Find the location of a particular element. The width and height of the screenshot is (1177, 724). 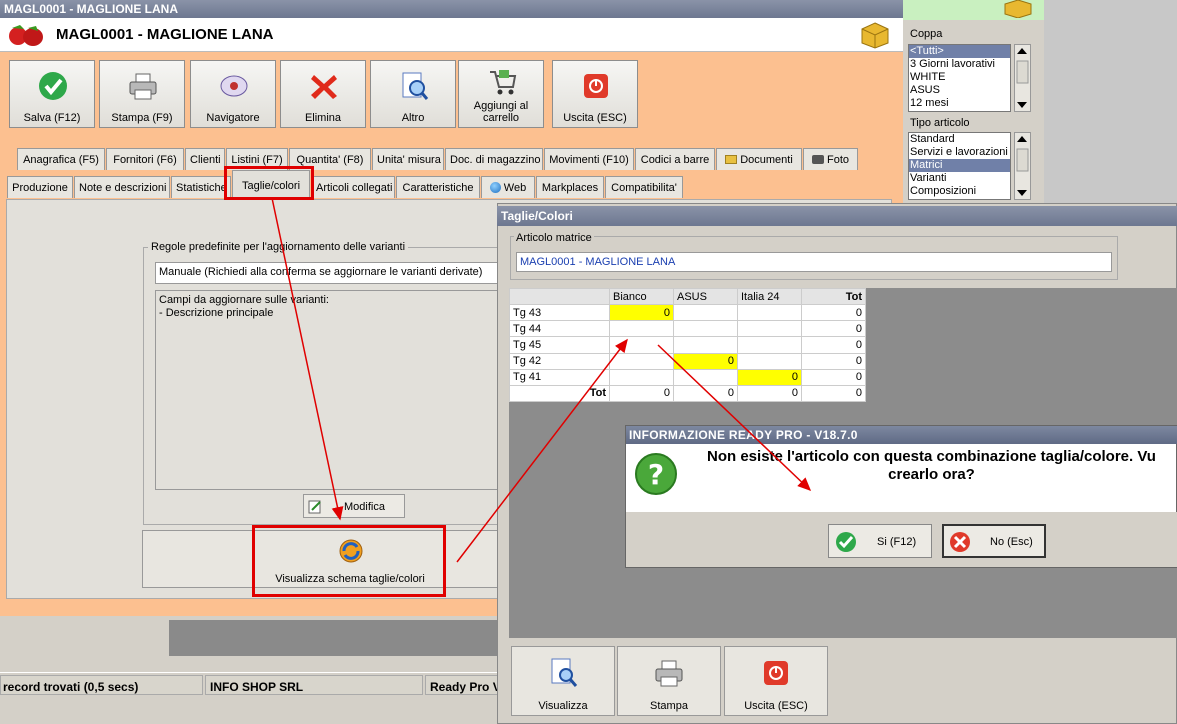

tab-unita-misura: Unita' misura is located at coordinates (408, 159).